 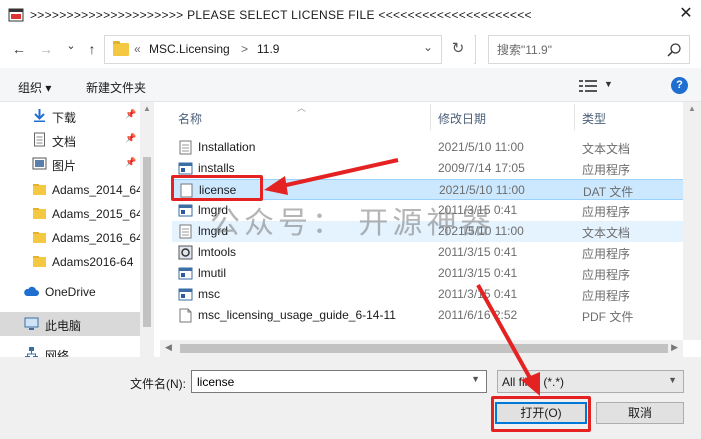 I want to click on sidebar-item-6: Adams_2016_64, so click(x=71, y=238).